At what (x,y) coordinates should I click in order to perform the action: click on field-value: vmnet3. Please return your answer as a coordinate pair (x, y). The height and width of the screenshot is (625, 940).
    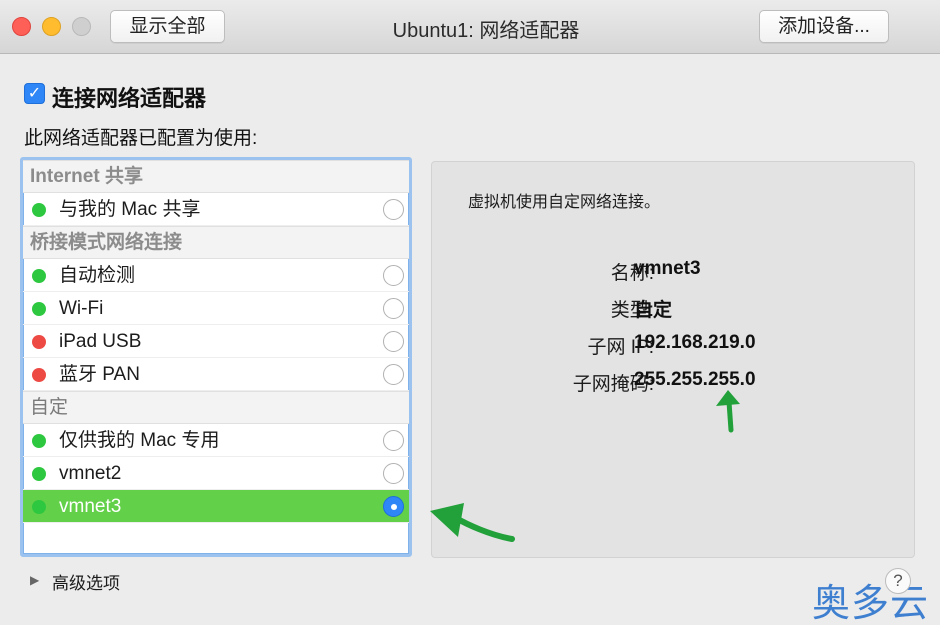
    Looking at the image, I should click on (667, 268).